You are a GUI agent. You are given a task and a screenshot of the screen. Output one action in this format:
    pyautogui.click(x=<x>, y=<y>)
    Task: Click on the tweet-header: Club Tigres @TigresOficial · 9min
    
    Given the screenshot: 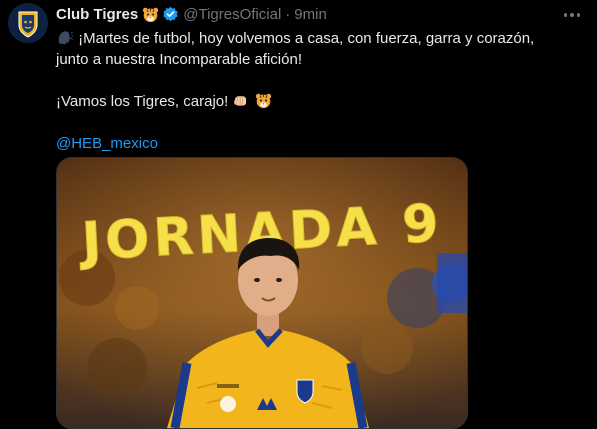 What is the action you would take?
    pyautogui.click(x=191, y=14)
    